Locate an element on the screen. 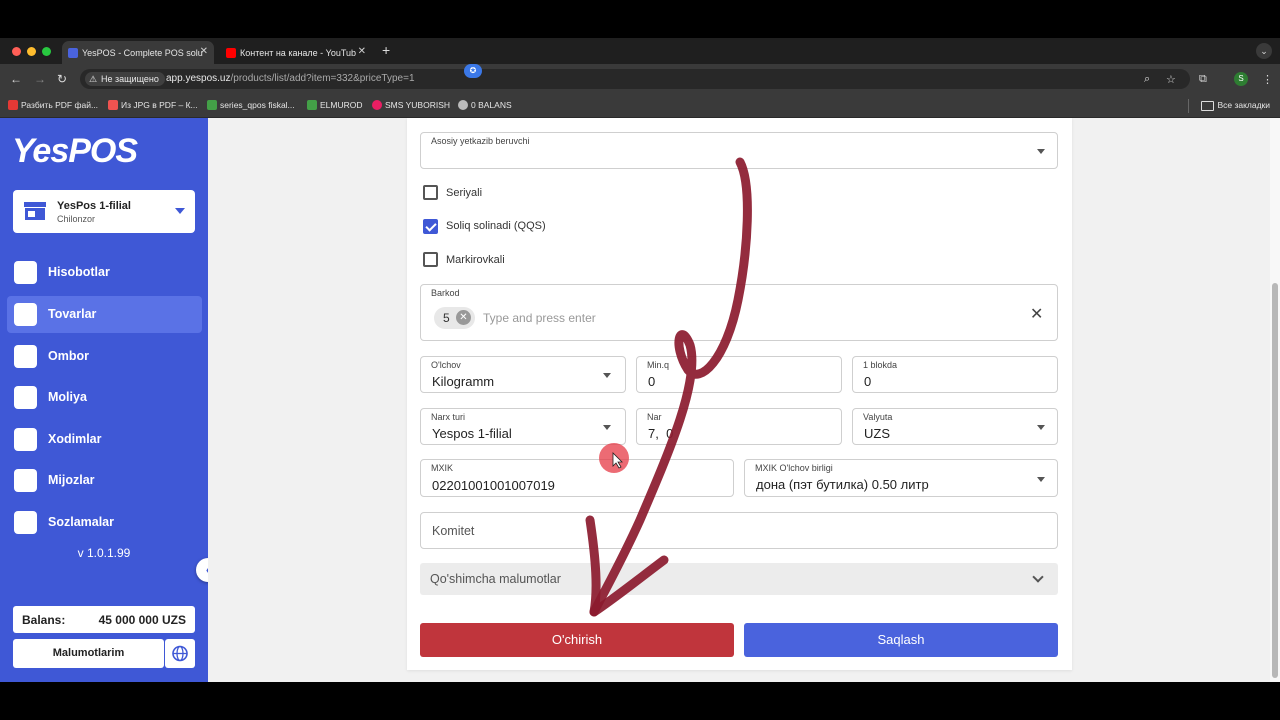 Image resolution: width=1280 pixels, height=720 pixels. scrollbar-thumb is located at coordinates (1275, 480).